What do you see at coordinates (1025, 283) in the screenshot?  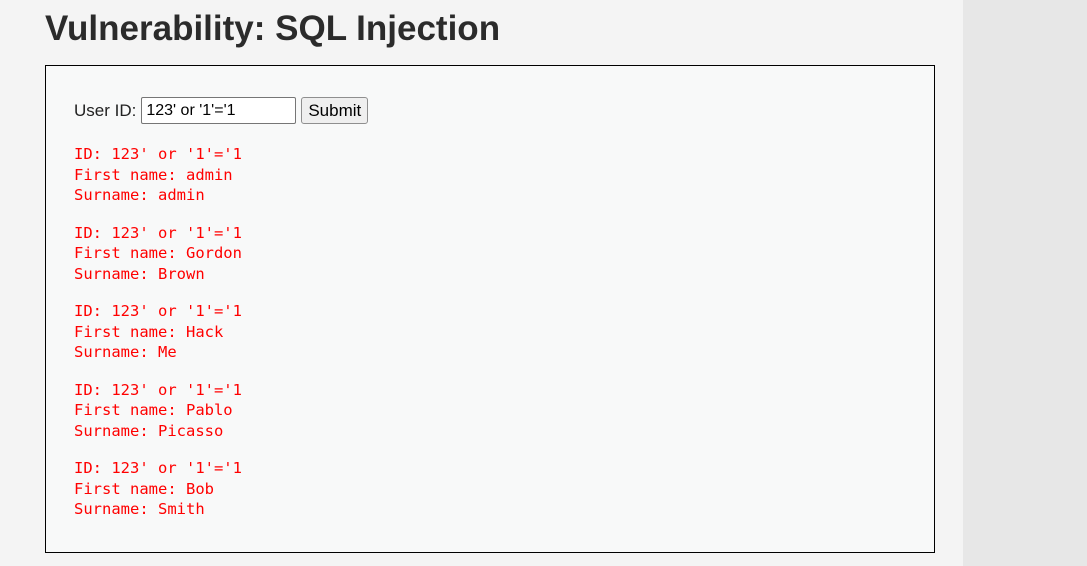 I see `right-panel` at bounding box center [1025, 283].